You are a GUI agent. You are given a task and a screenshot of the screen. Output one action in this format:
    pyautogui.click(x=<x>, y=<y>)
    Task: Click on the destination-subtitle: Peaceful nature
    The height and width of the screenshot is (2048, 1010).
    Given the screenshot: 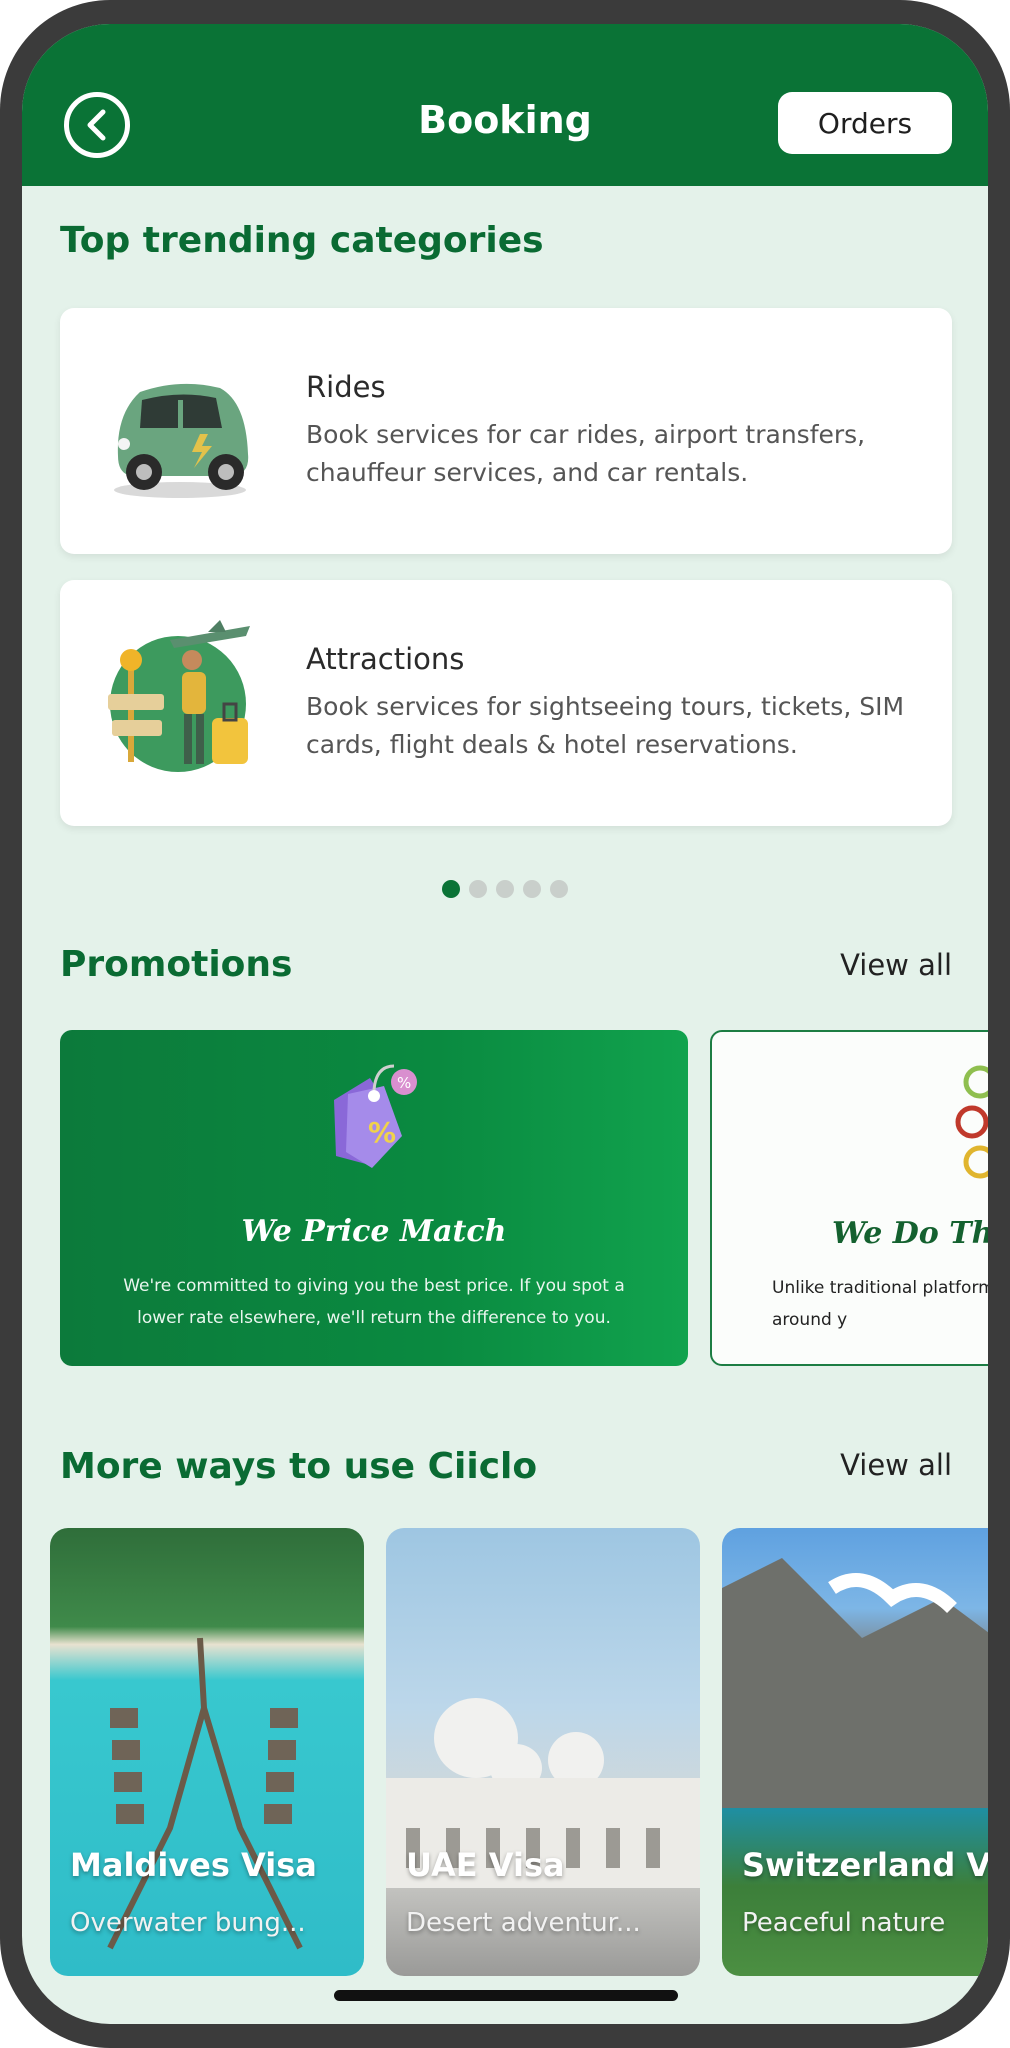 What is the action you would take?
    pyautogui.click(x=844, y=1923)
    